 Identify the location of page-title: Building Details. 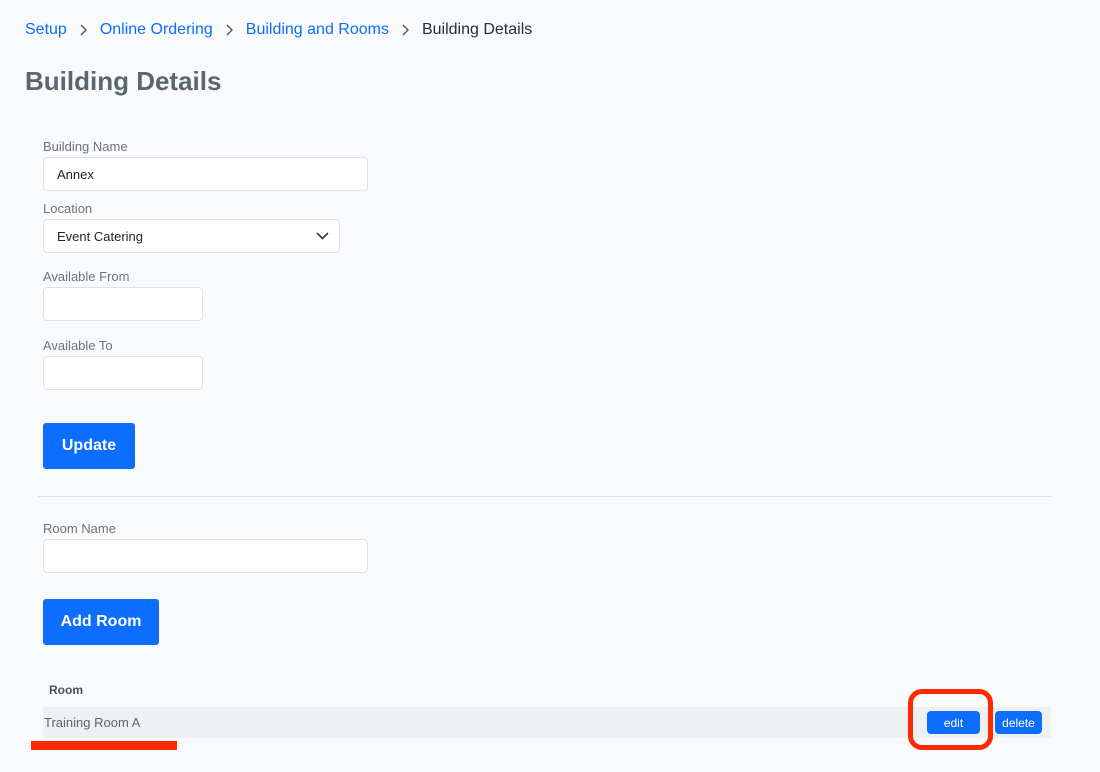
(123, 81).